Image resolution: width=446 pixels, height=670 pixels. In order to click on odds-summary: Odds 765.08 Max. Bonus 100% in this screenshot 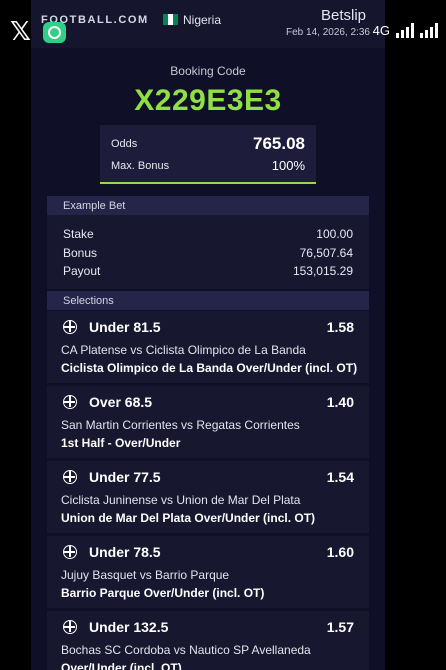, I will do `click(208, 154)`.